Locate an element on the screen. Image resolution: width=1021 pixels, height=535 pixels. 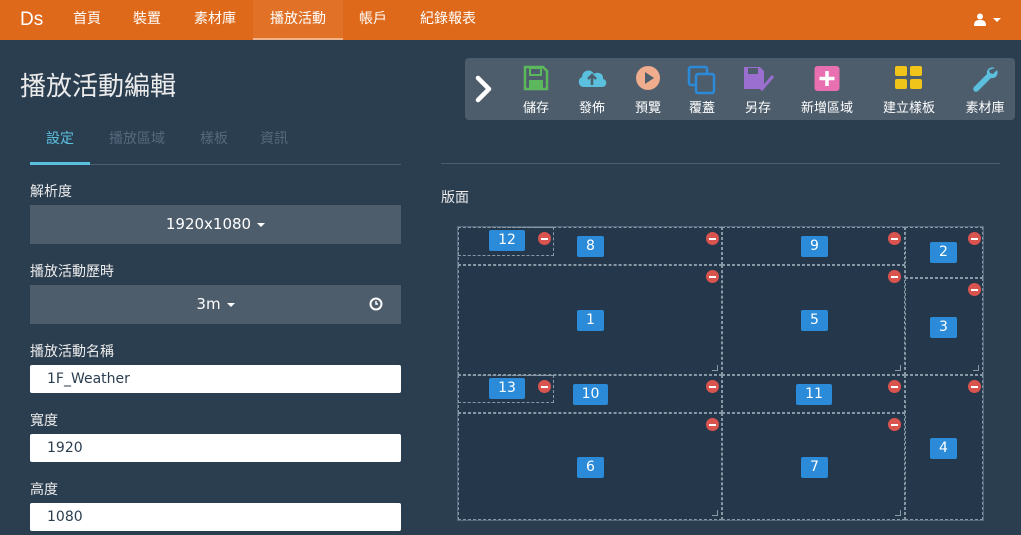
tab-info: 資訊 is located at coordinates (274, 142).